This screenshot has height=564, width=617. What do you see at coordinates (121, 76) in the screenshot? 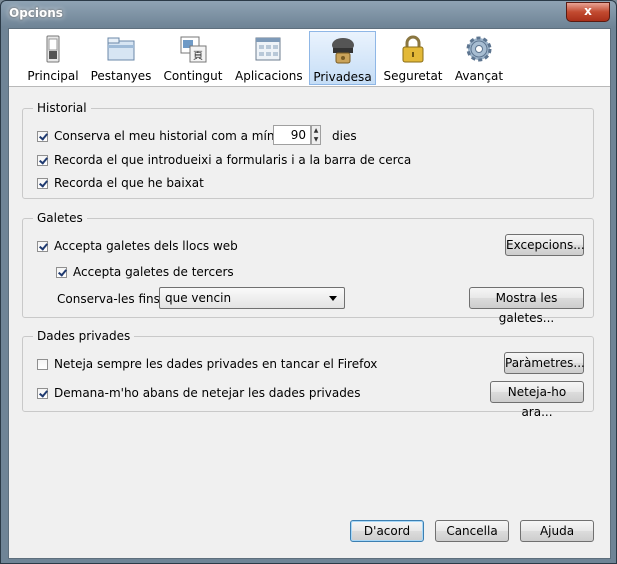
I see `pane-label: Pestanyes` at bounding box center [121, 76].